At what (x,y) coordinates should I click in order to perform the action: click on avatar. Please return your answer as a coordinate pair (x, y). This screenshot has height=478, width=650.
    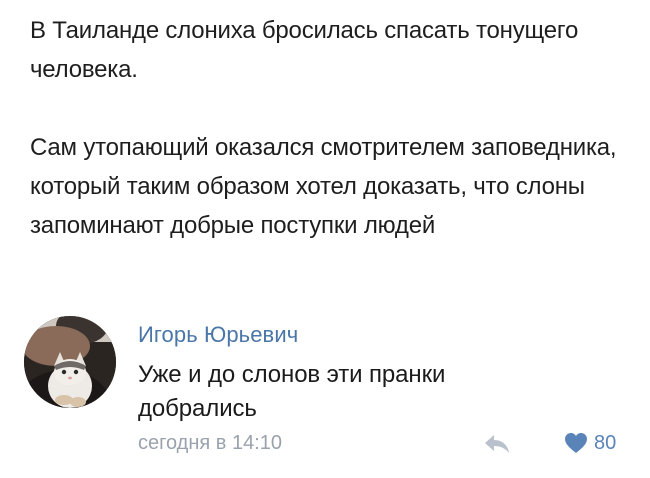
    Looking at the image, I should click on (70, 362).